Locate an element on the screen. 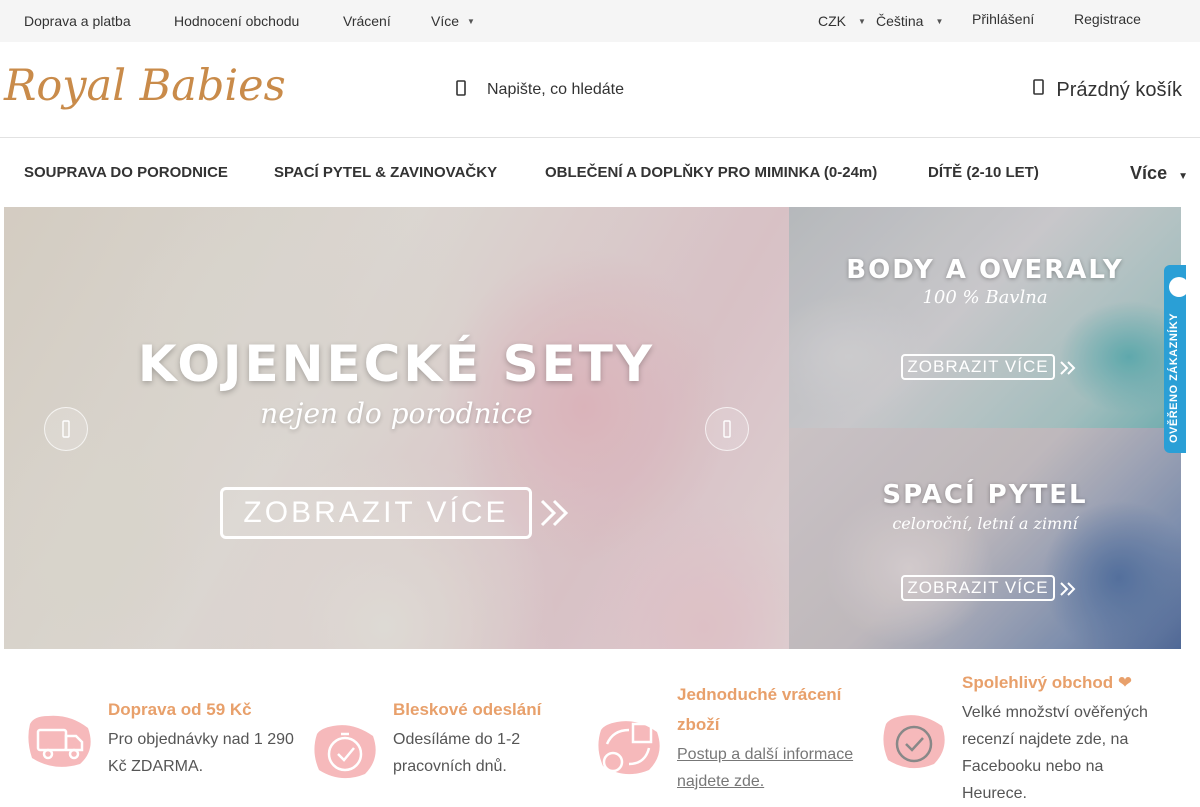 The image size is (1200, 807). language-label: Čeština is located at coordinates (900, 21).